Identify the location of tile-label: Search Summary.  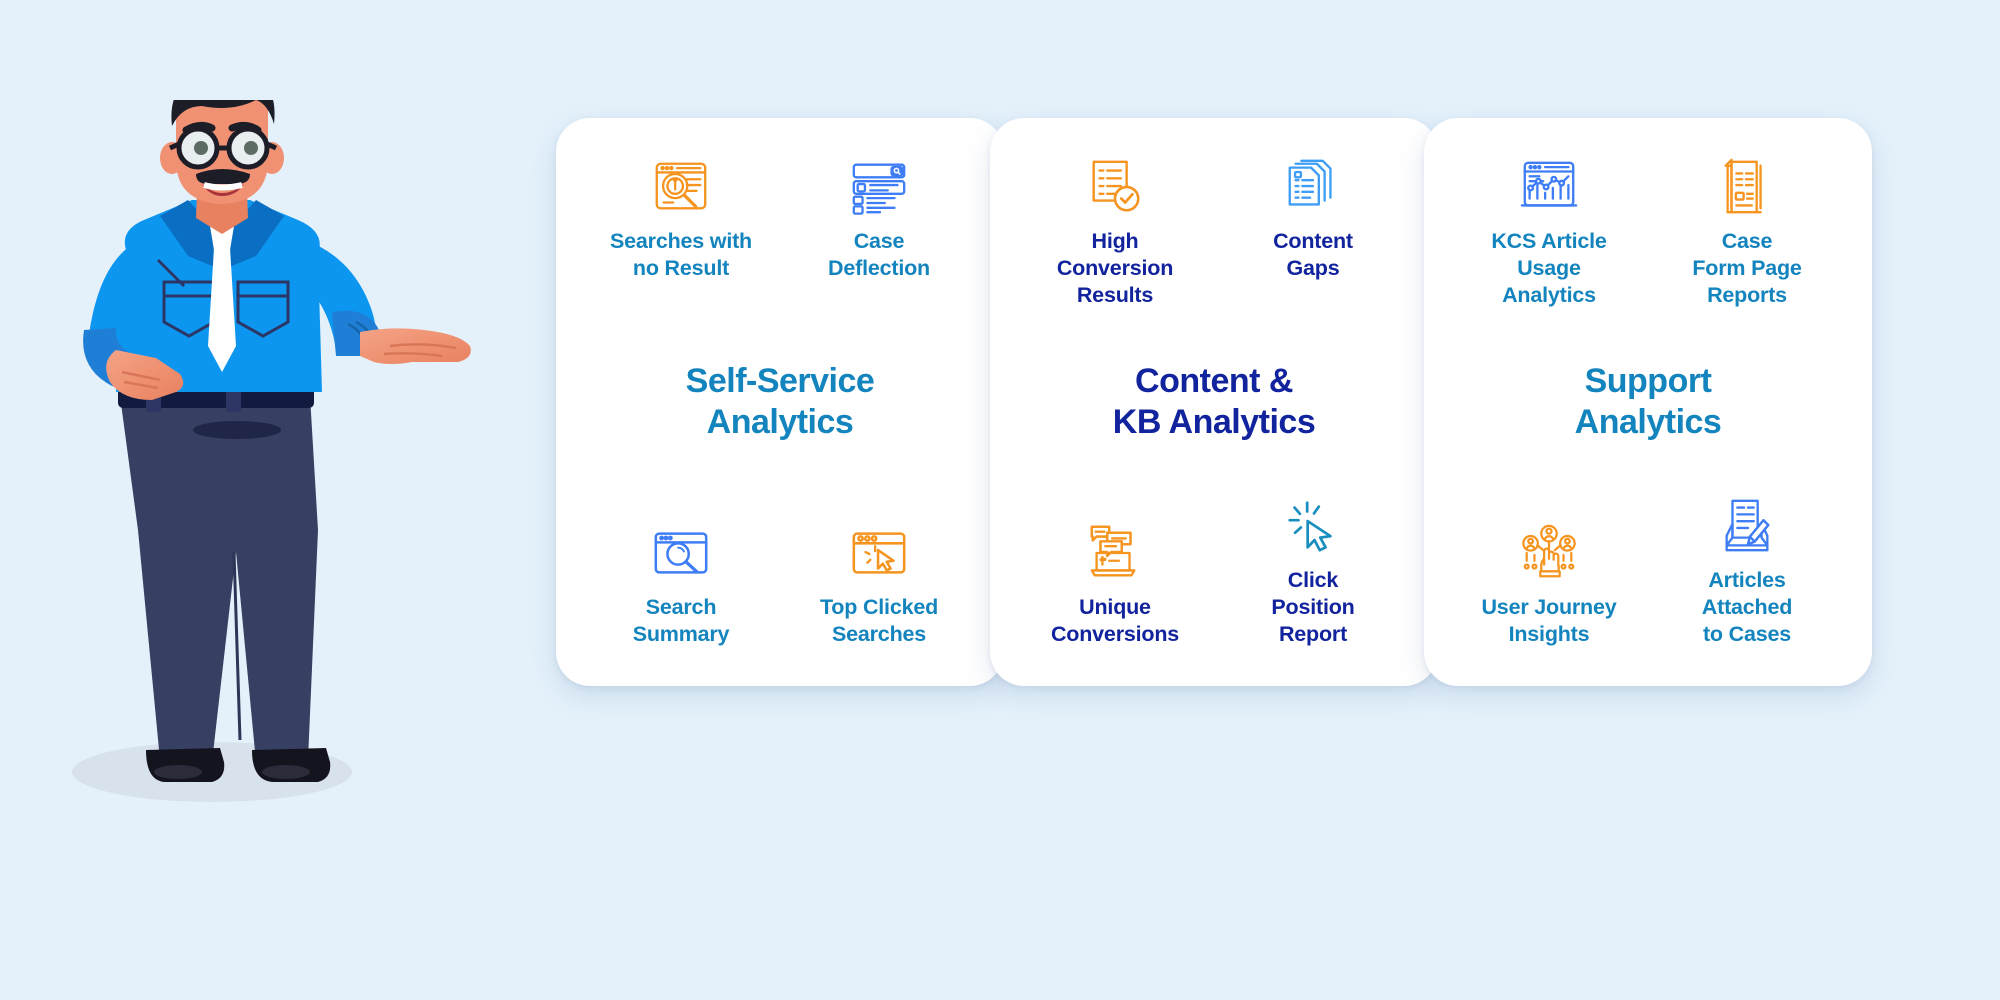
(681, 620).